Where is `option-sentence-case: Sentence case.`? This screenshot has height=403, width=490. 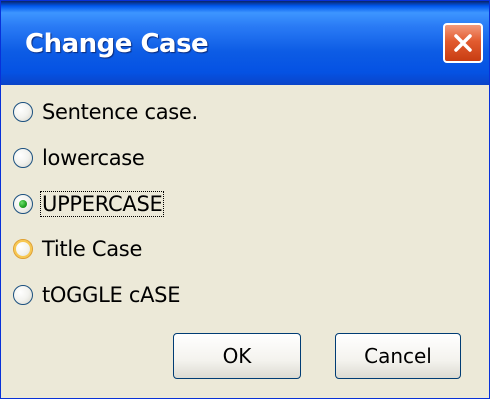 option-sentence-case: Sentence case. is located at coordinates (106, 112).